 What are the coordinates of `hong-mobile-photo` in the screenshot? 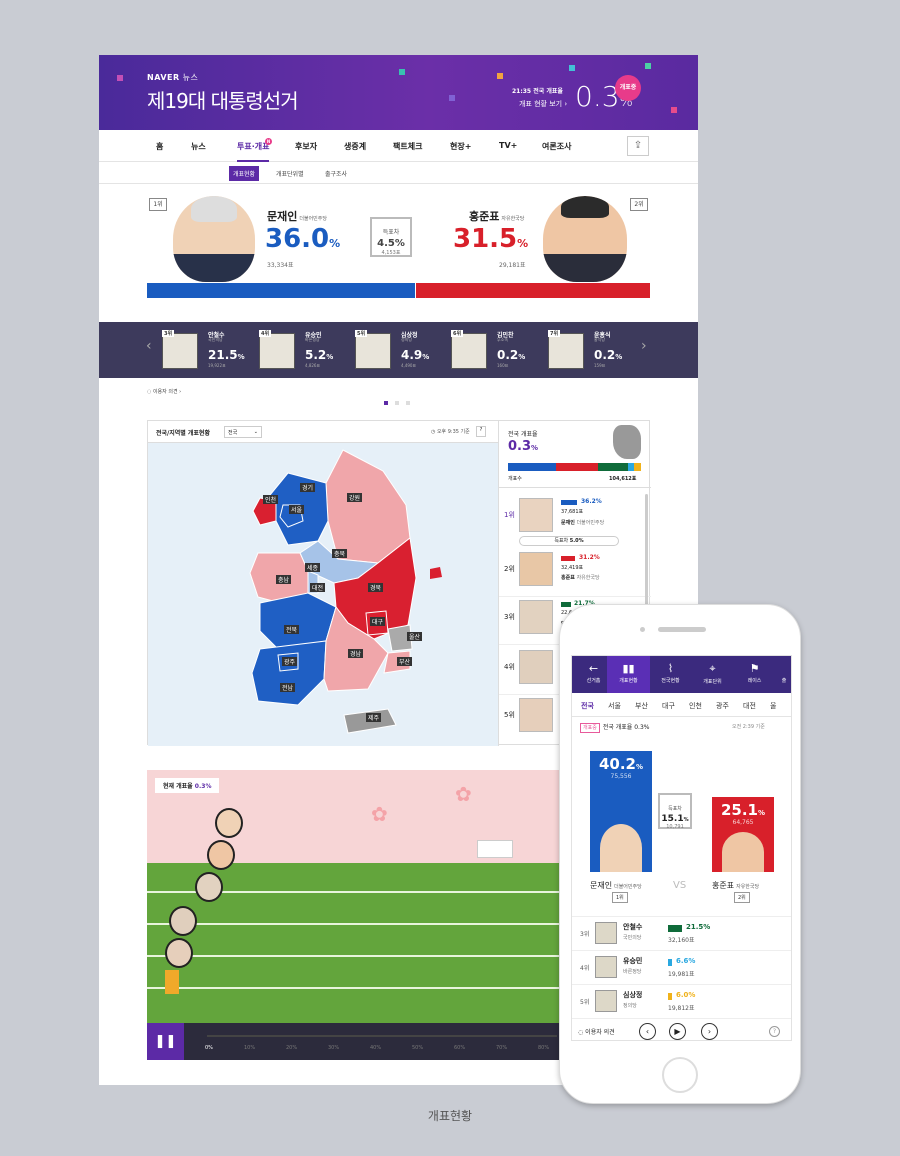 It's located at (743, 852).